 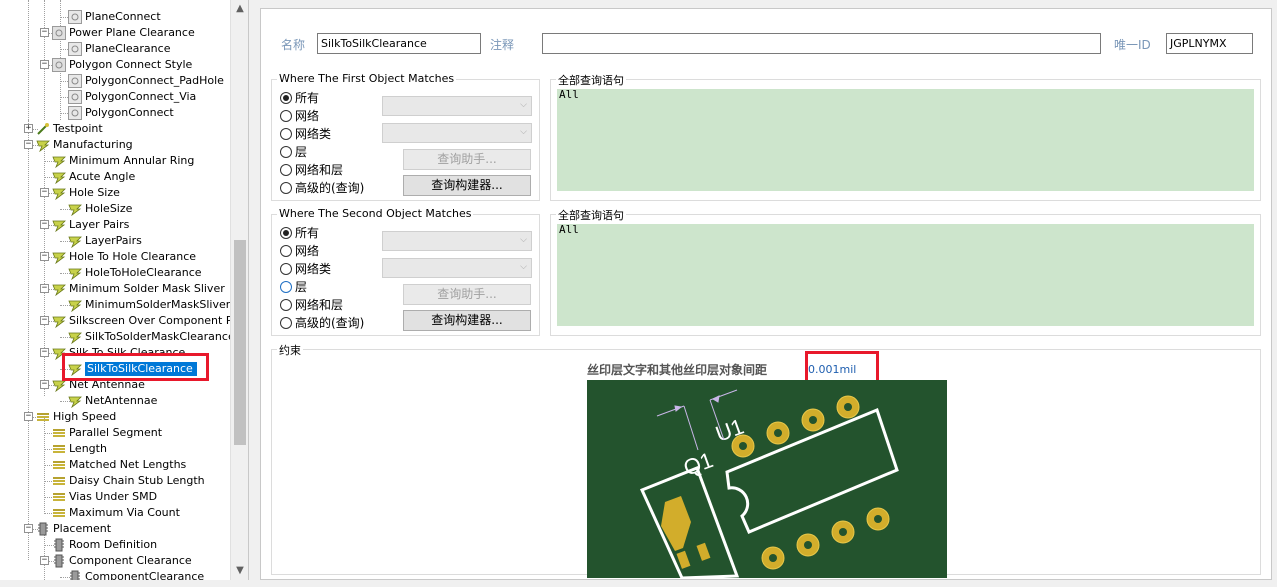 I want to click on second-query-group: 全部查询语句 All, so click(x=905, y=271).